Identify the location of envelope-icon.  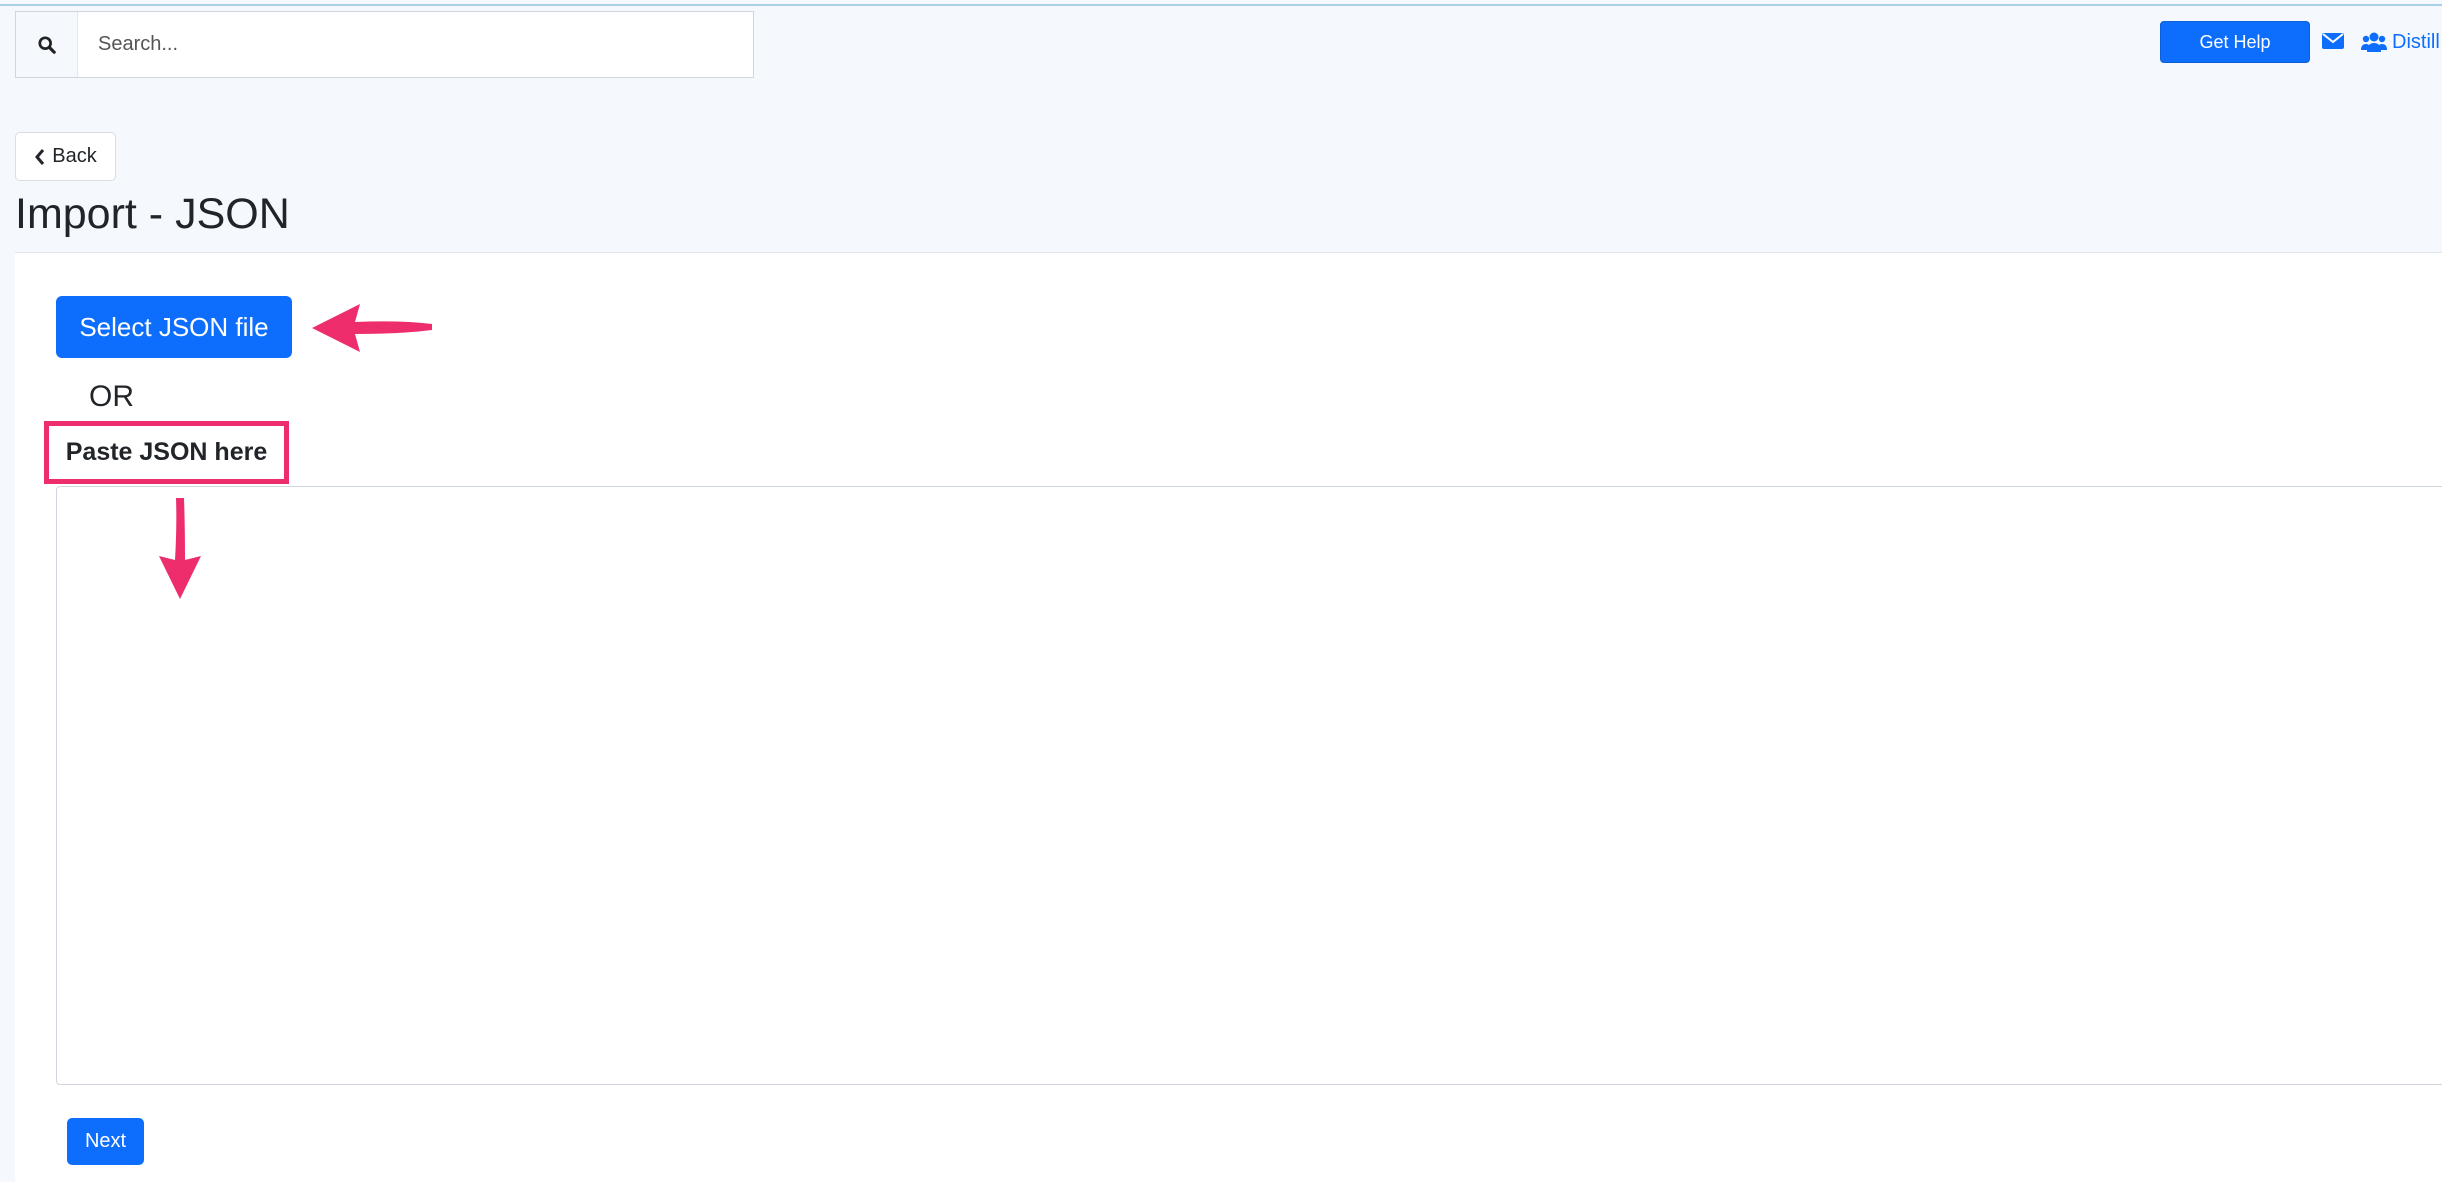
(2333, 41).